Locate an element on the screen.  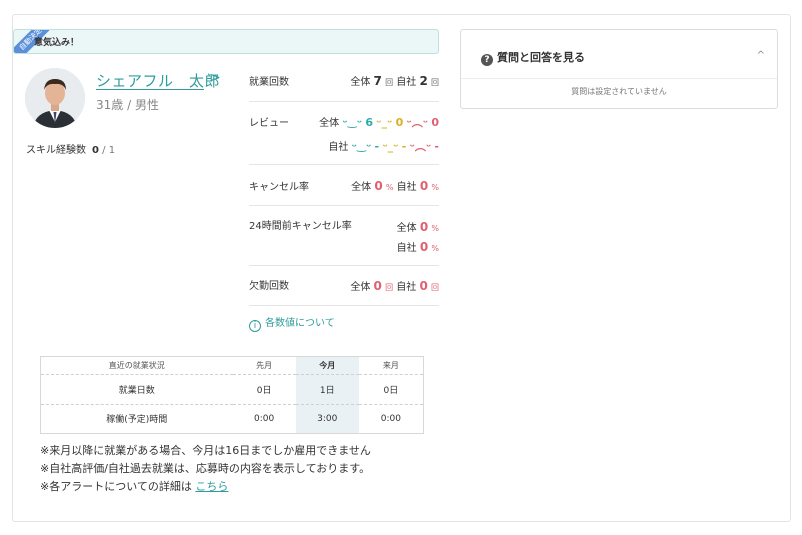
absence-label: 欠勤回数 is located at coordinates (269, 286).